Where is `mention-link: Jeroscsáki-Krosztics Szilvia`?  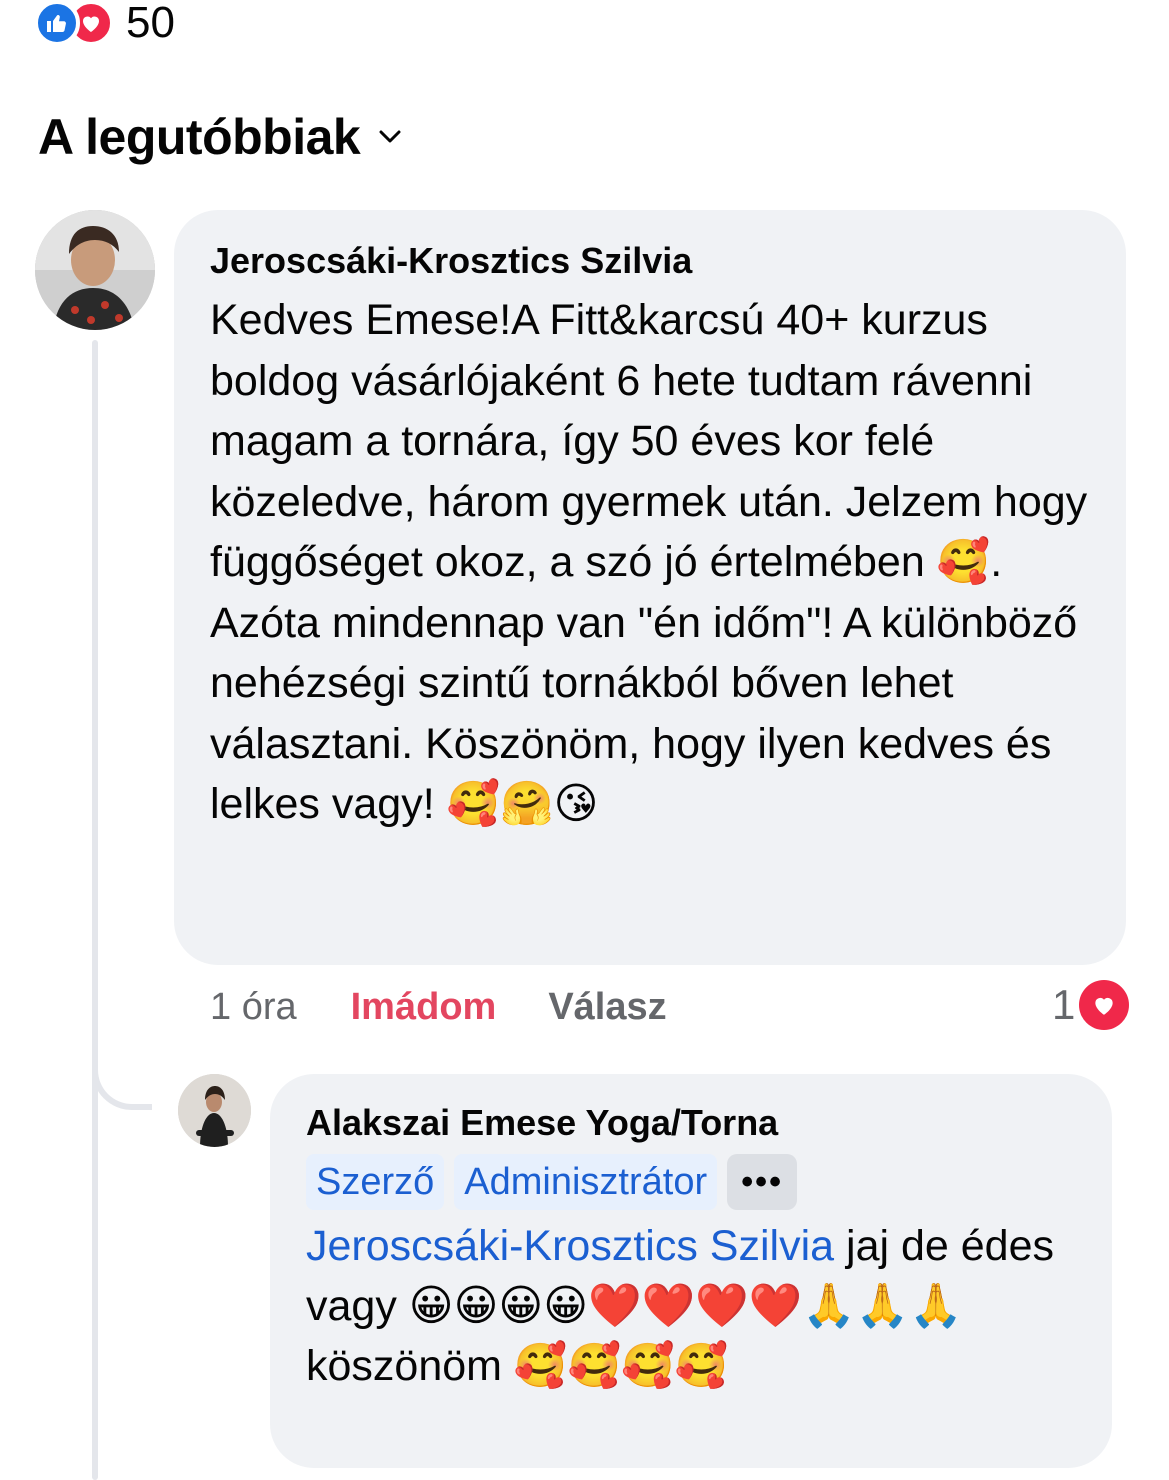 mention-link: Jeroscsáki-Krosztics Szilvia is located at coordinates (570, 1246).